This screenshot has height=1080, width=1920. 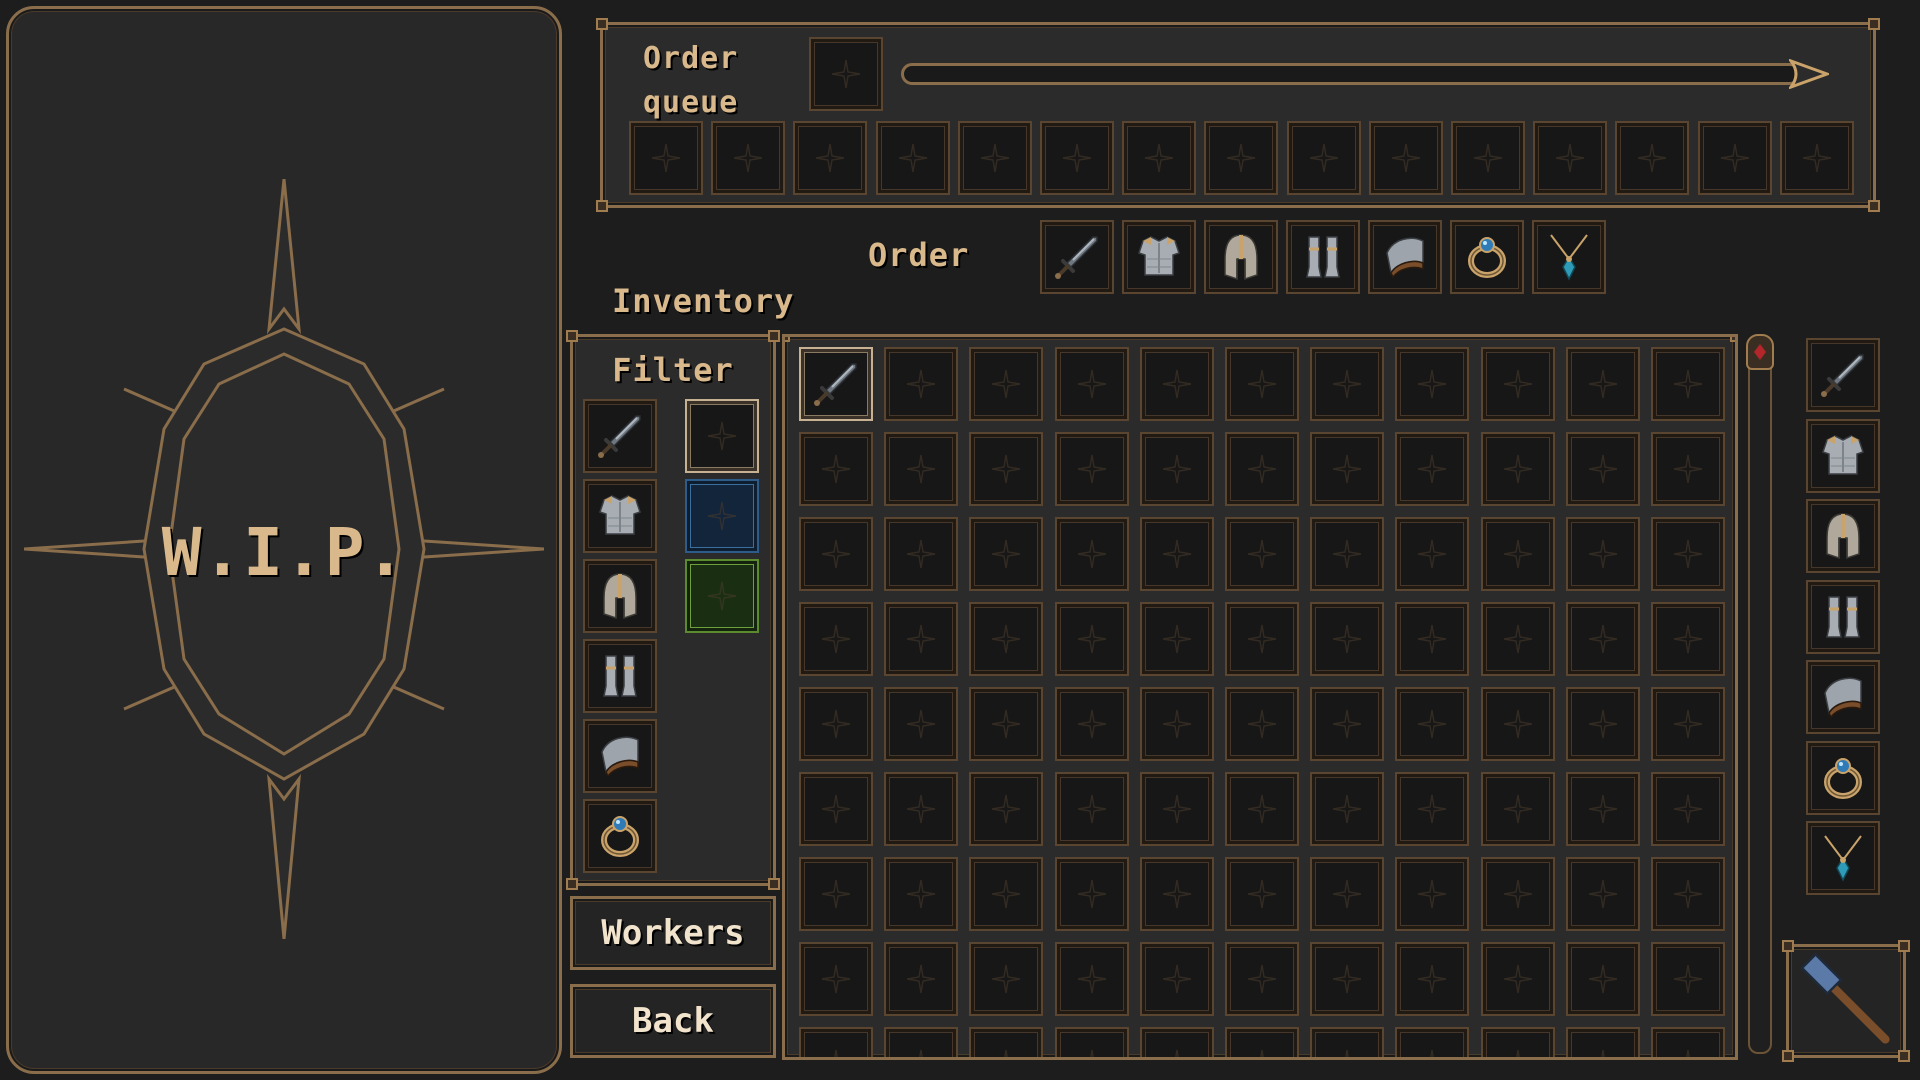 I want to click on order-item-sword, so click(x=1077, y=257).